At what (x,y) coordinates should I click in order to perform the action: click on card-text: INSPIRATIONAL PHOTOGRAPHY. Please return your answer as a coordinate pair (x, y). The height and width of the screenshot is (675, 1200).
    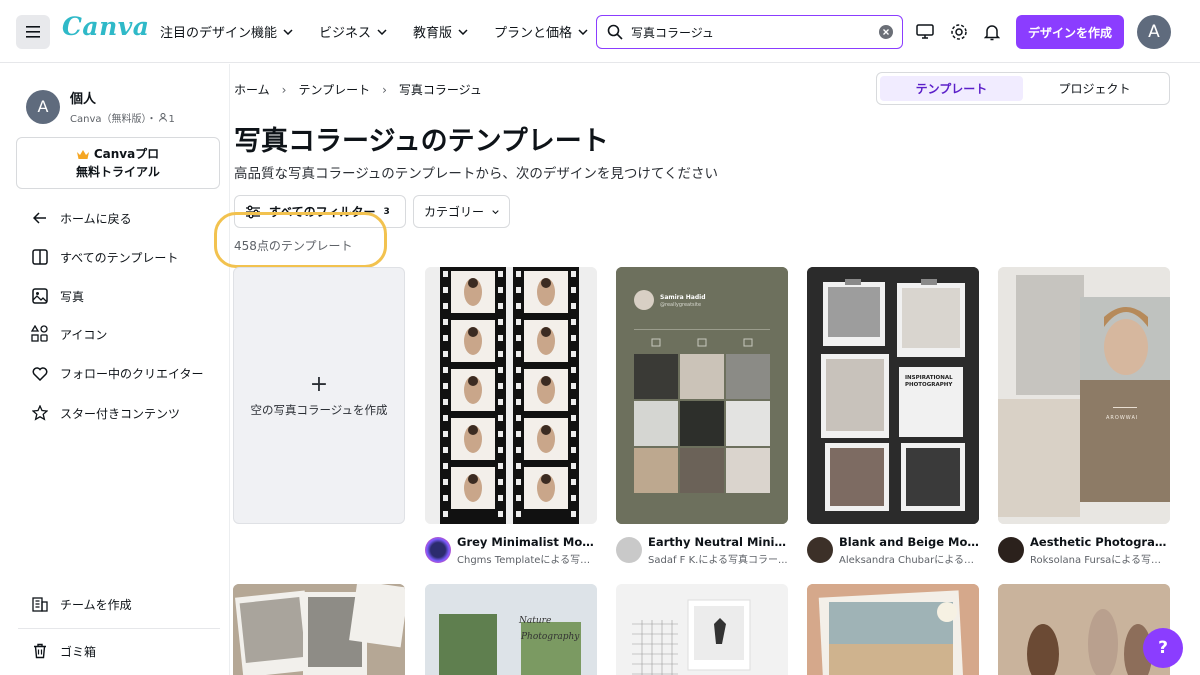
    Looking at the image, I should click on (929, 381).